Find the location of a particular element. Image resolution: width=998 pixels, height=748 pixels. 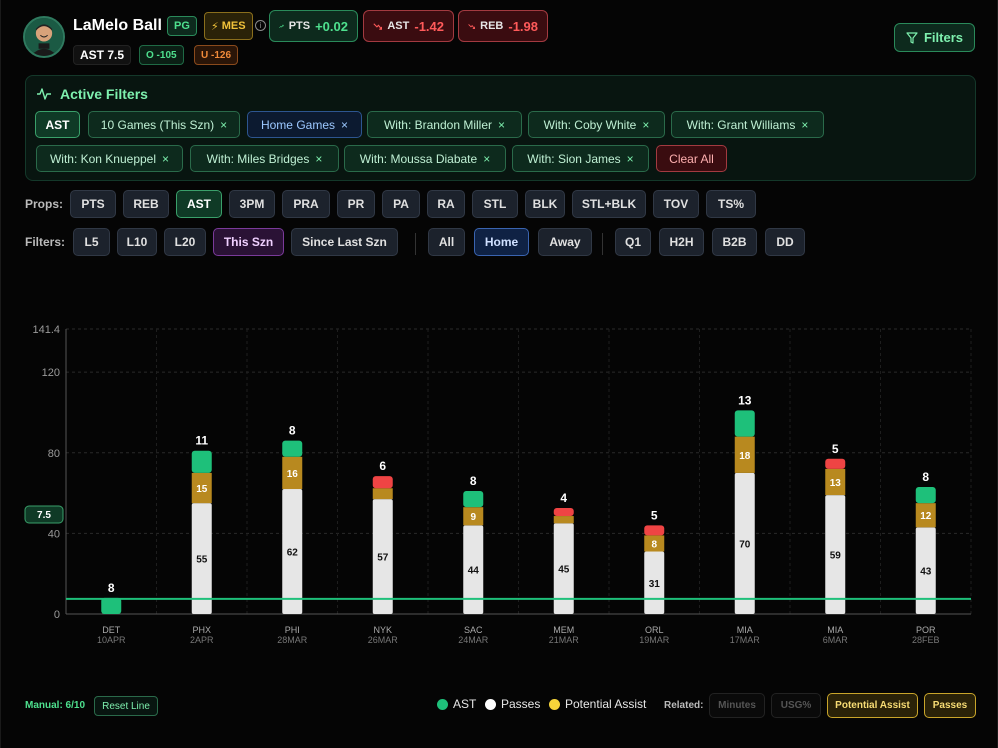

filter-chip-with-kon-knueppel: With: Kon Knueppel × is located at coordinates (109, 158).